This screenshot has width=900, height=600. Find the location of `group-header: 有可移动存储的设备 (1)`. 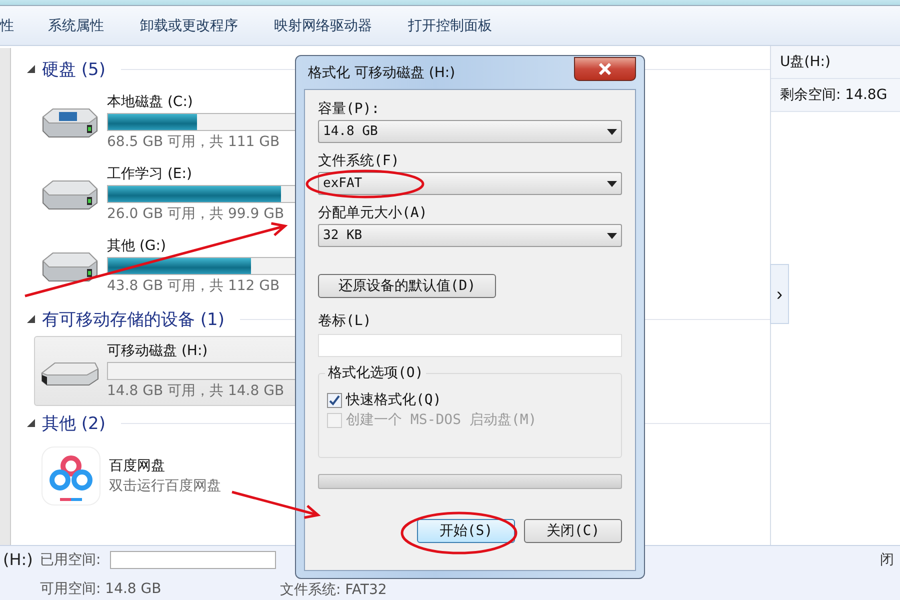

group-header: 有可移动存储的设备 (1) is located at coordinates (133, 319).